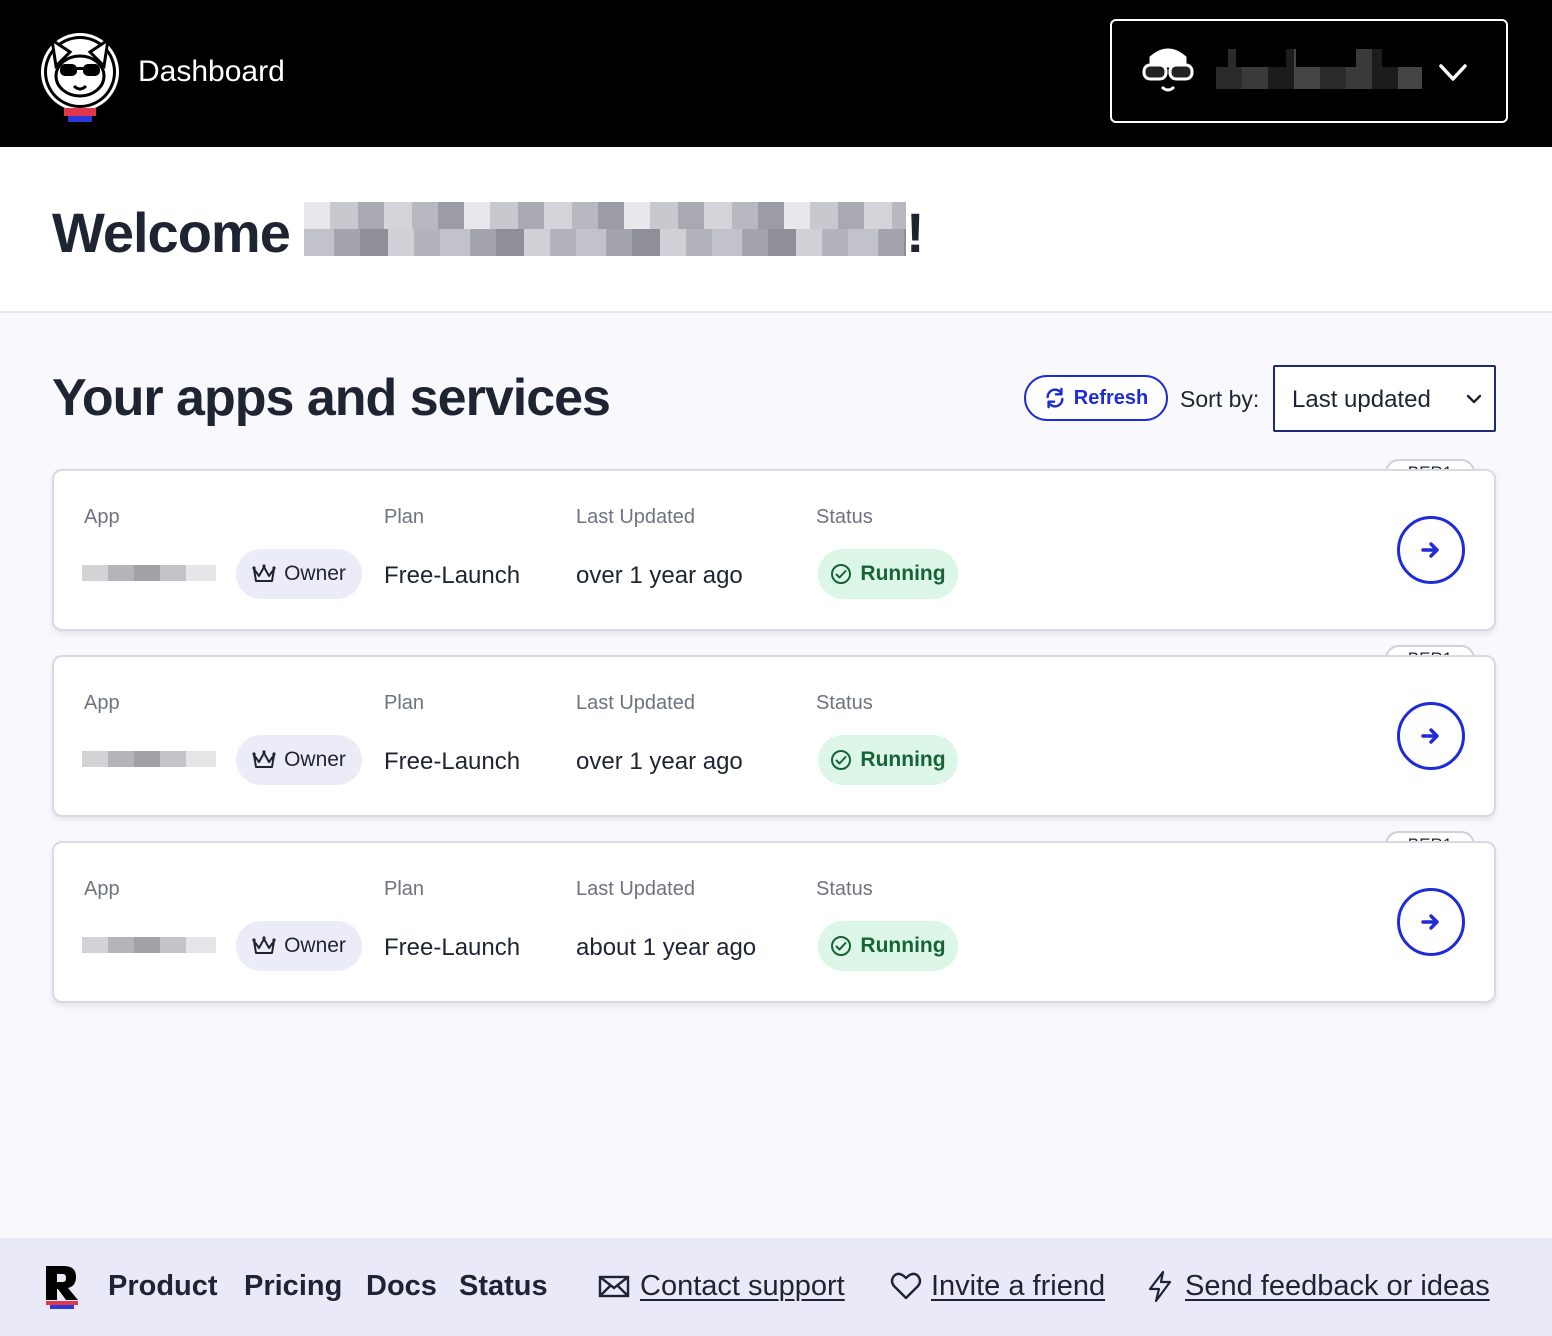 The image size is (1552, 1336). Describe the element at coordinates (1018, 1286) in the screenshot. I see `invite-friend-link: Invite a friend` at that location.